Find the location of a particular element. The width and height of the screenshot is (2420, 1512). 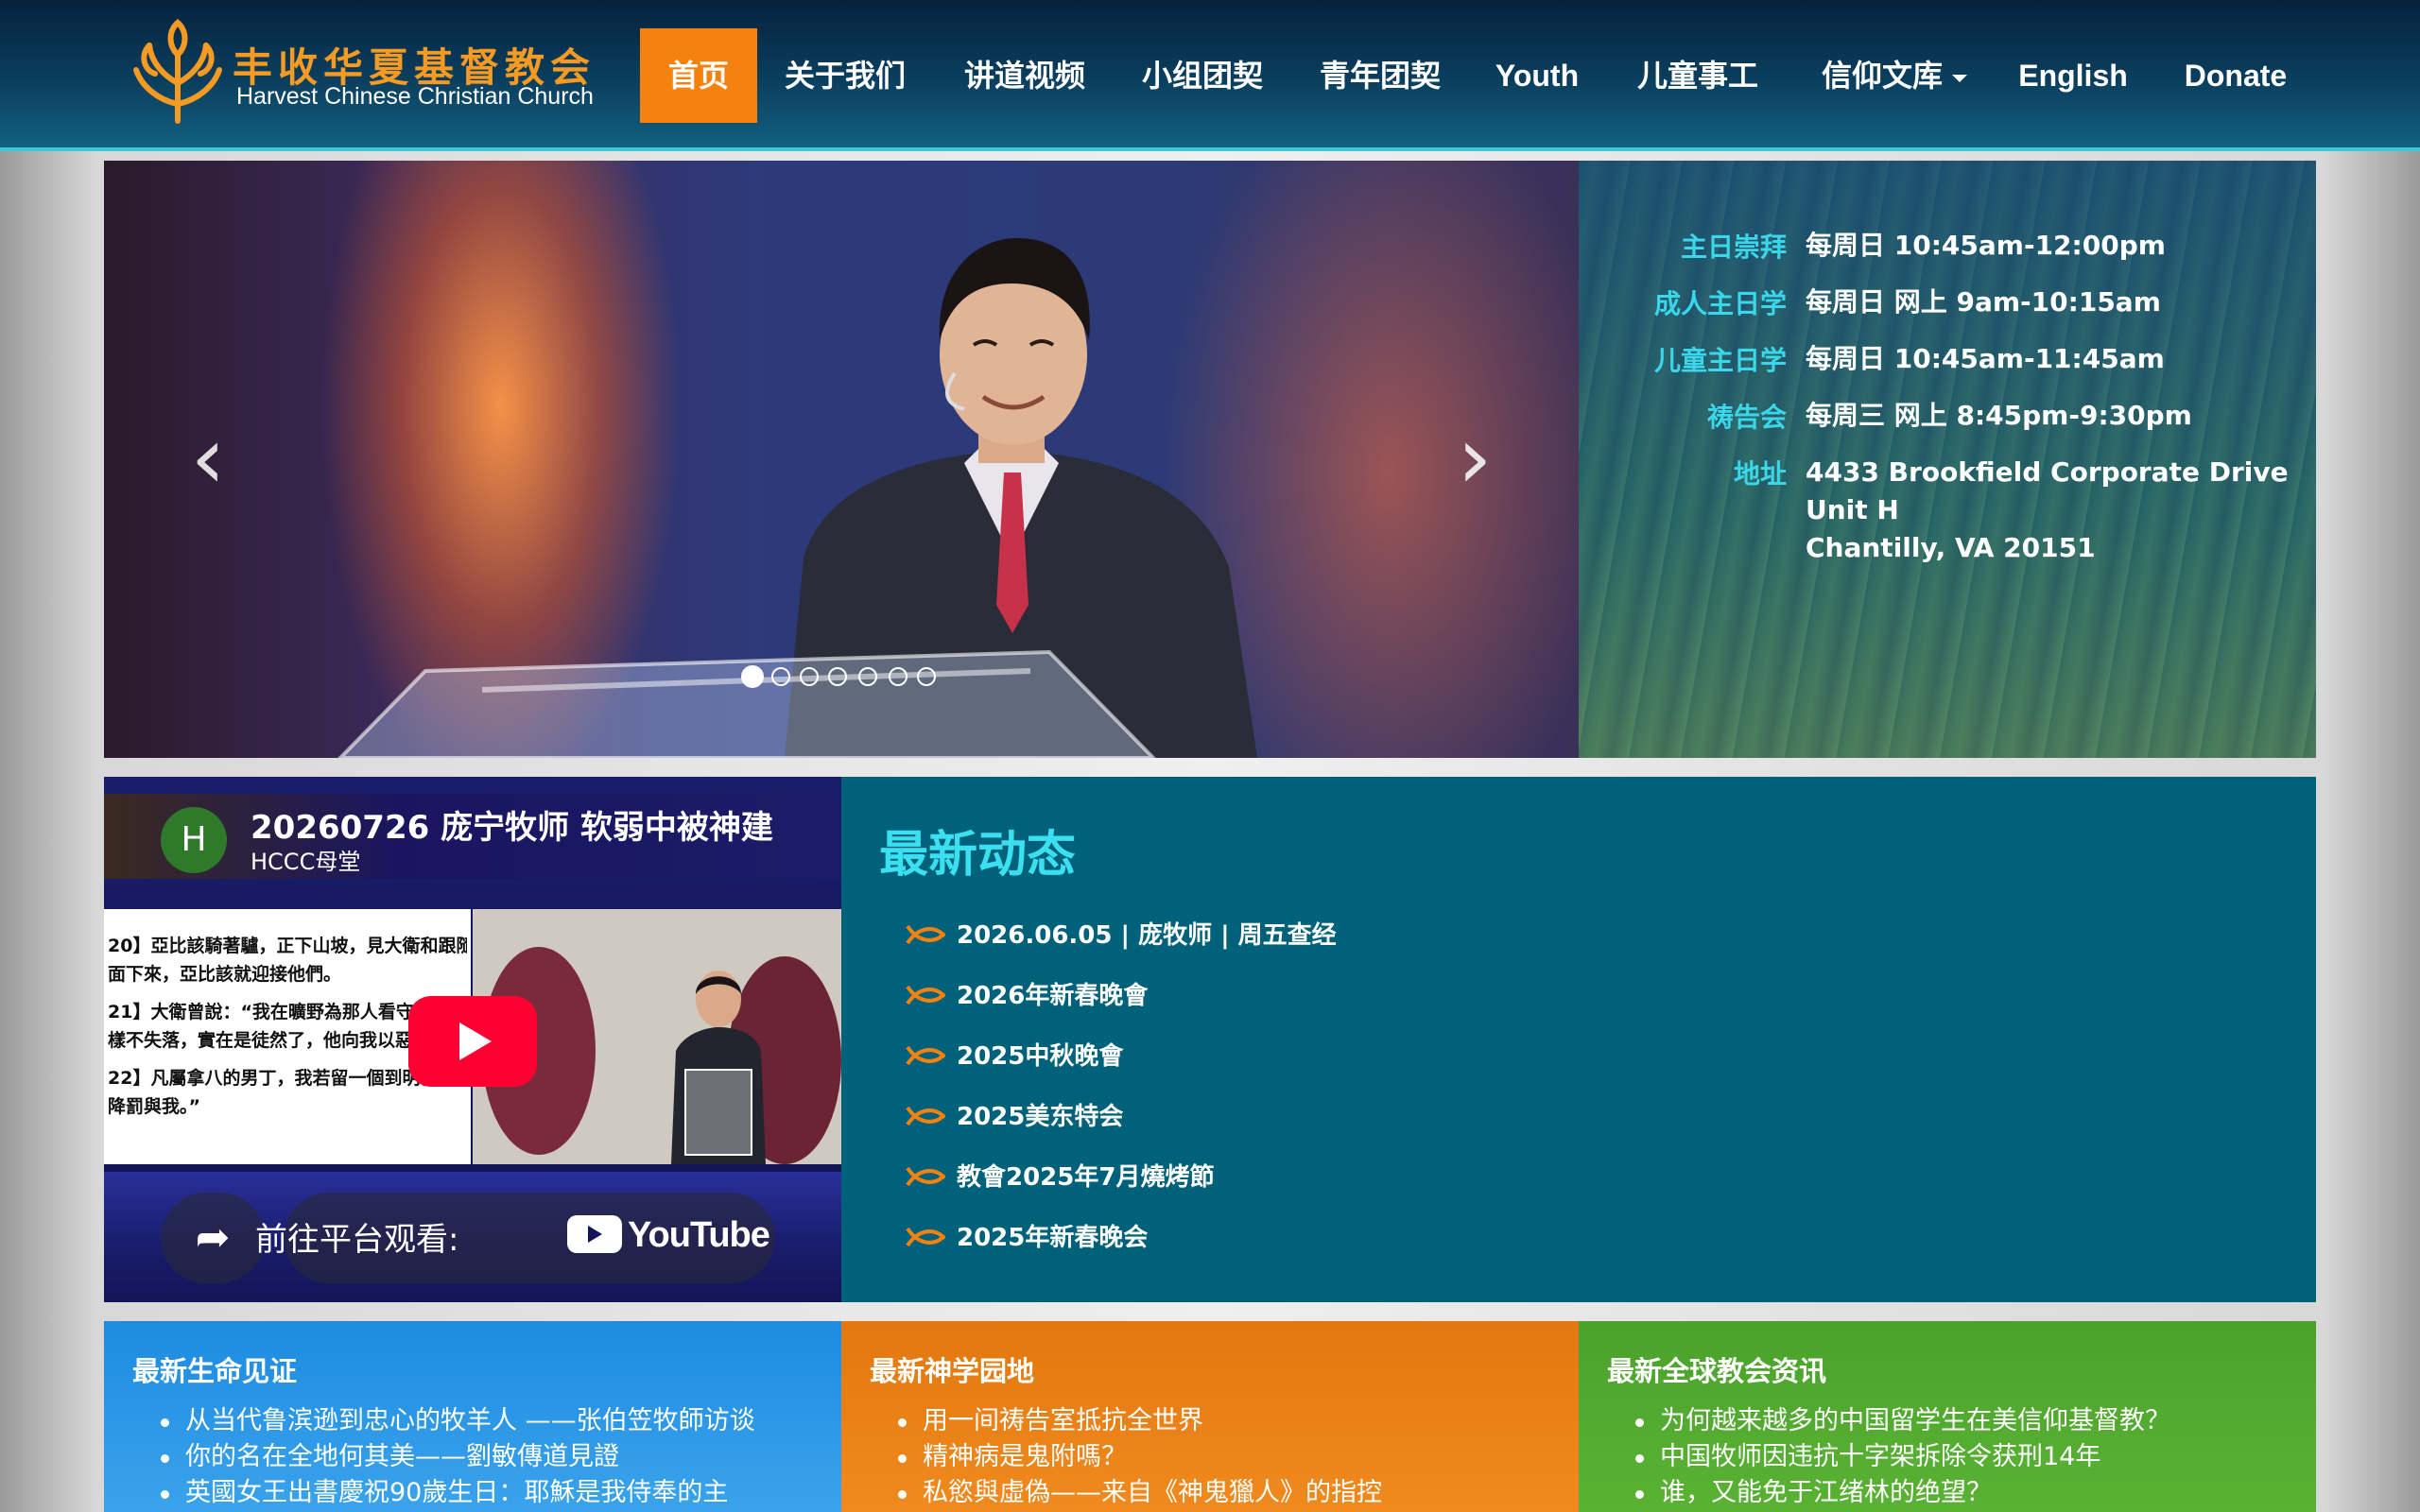

caret-down-icon is located at coordinates (1959, 78).